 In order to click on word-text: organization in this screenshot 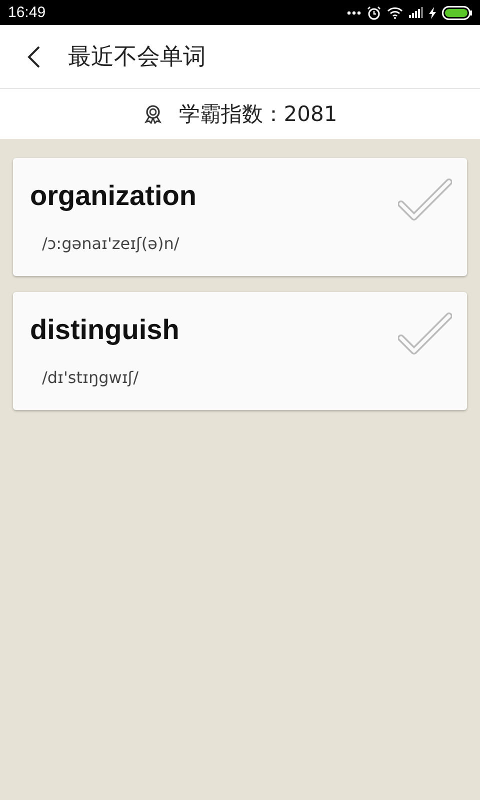, I will do `click(113, 196)`.